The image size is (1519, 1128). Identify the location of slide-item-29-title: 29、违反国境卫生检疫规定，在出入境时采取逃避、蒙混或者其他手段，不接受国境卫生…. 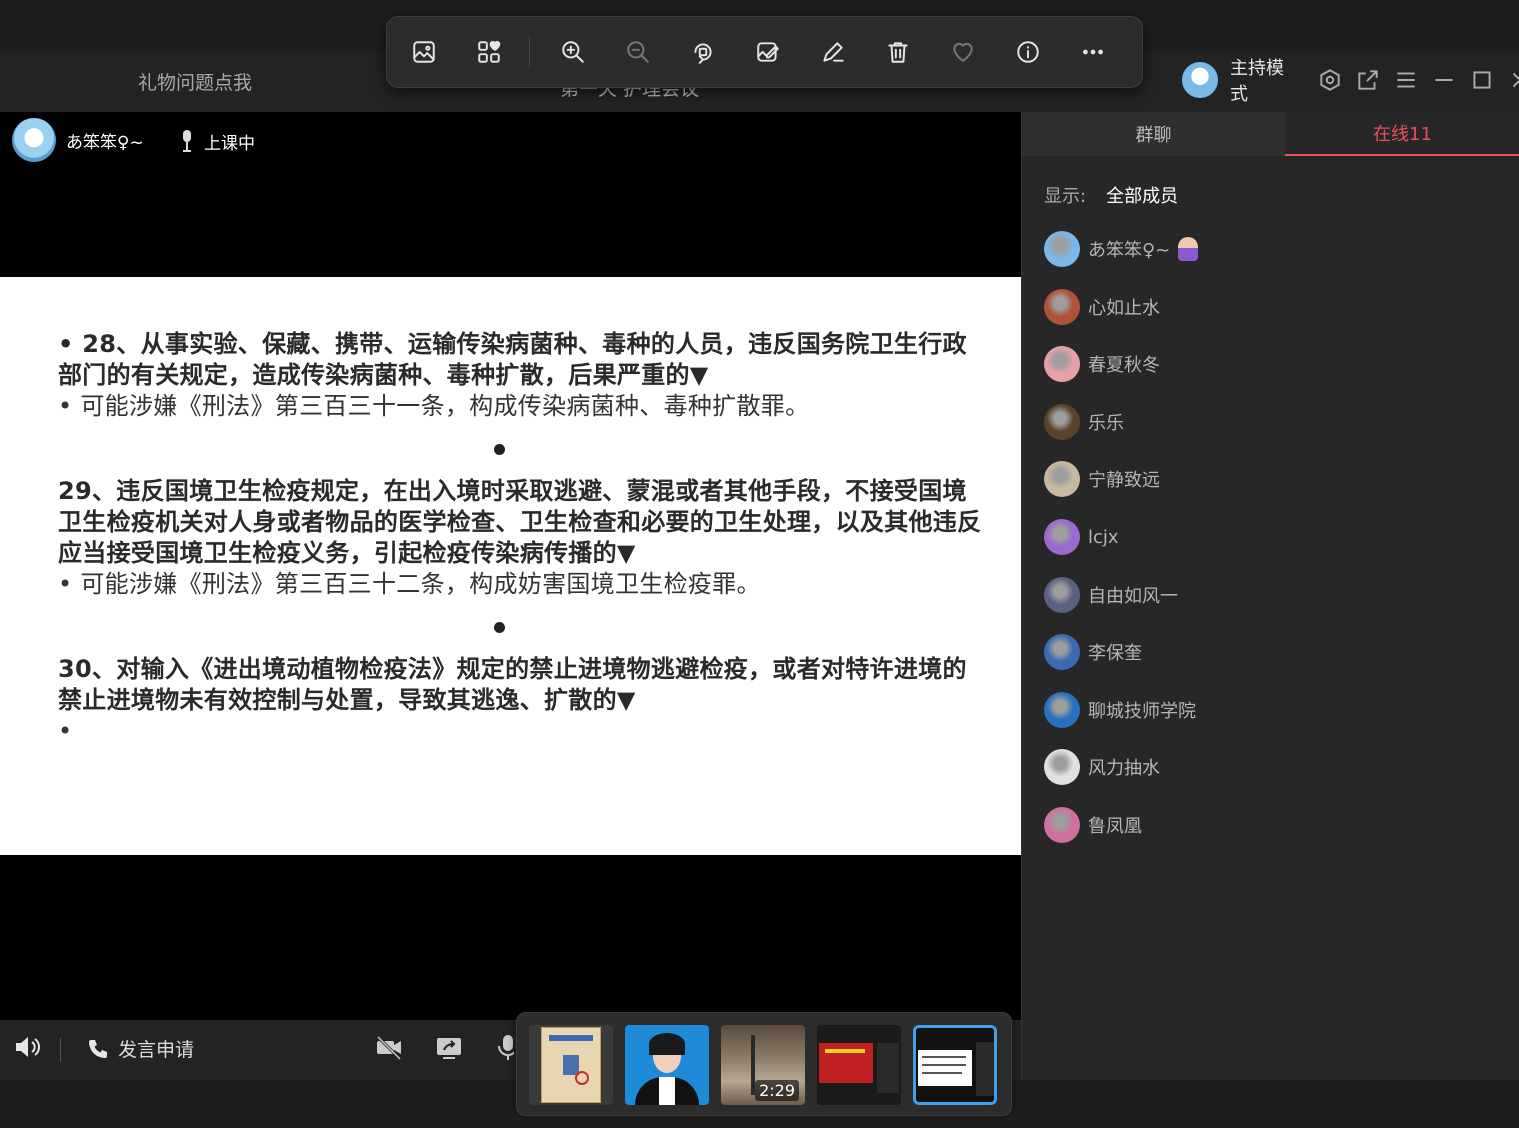
(520, 522).